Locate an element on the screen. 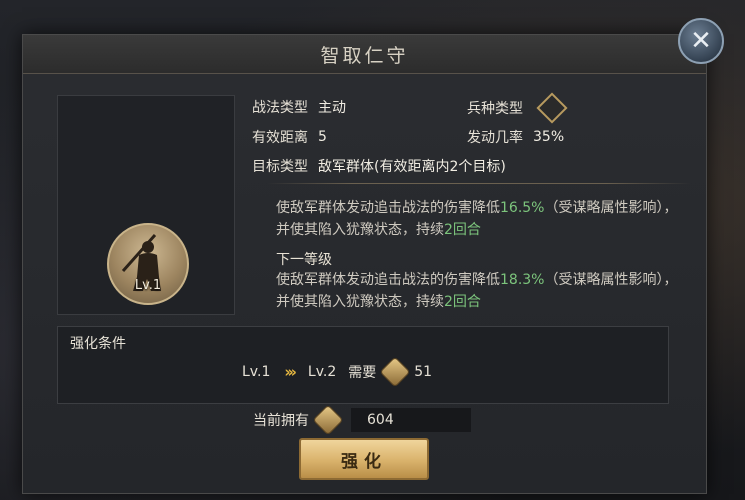  range-row: 有效距离 5 is located at coordinates (289, 137).